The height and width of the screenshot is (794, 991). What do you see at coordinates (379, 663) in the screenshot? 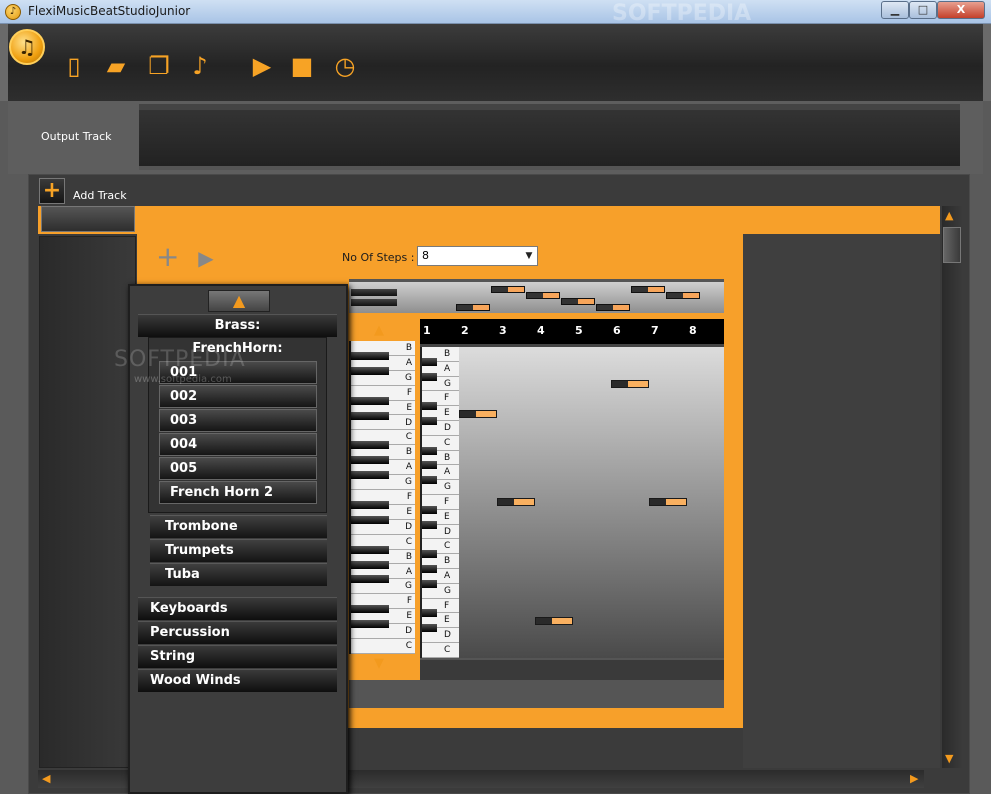
I see `piano-down-icon: ▼` at bounding box center [379, 663].